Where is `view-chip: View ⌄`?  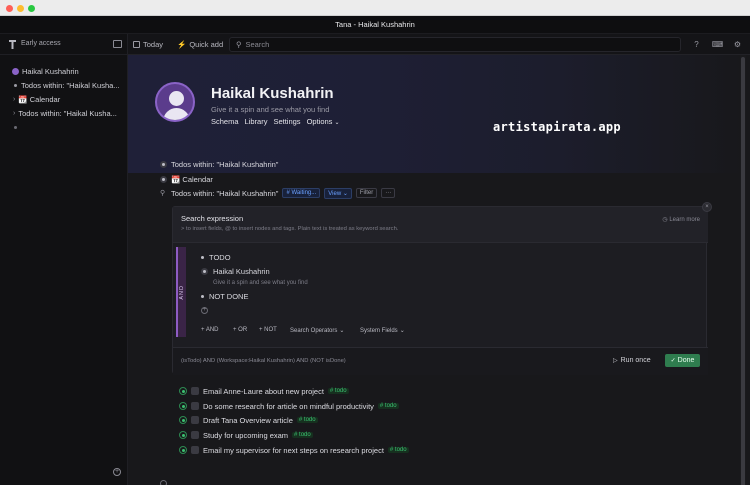 view-chip: View ⌄ is located at coordinates (338, 193).